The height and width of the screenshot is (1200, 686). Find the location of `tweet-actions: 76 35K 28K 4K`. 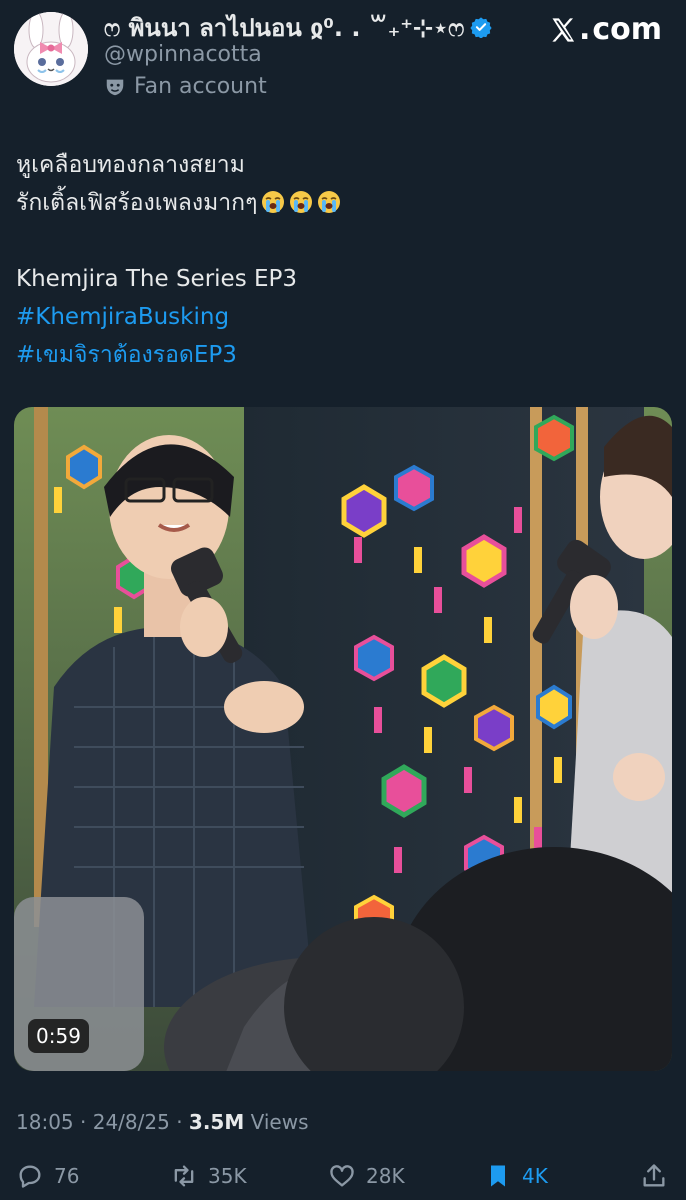

tweet-actions: 76 35K 28K 4K is located at coordinates (343, 1180).